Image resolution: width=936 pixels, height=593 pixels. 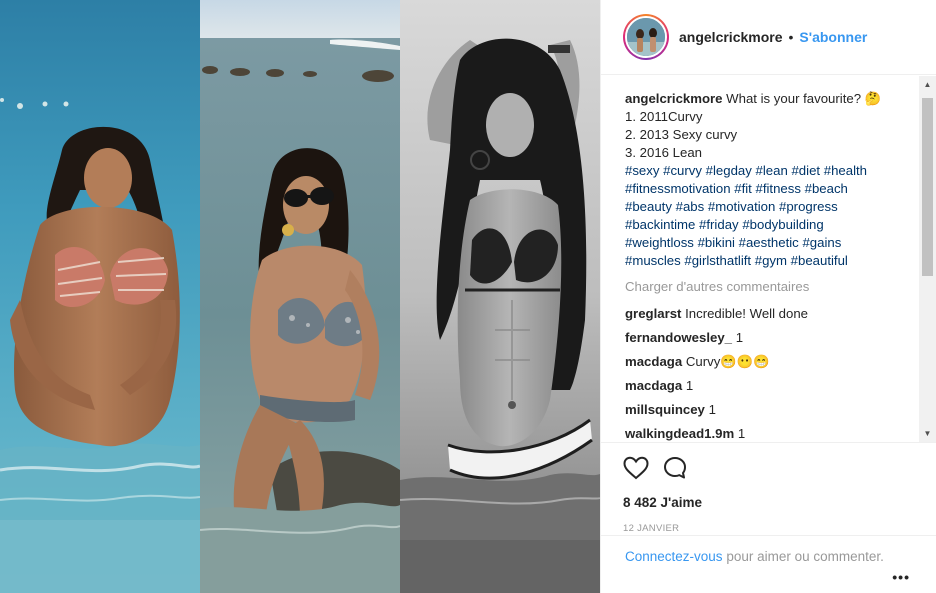 I want to click on hashtag: #health, so click(x=845, y=170).